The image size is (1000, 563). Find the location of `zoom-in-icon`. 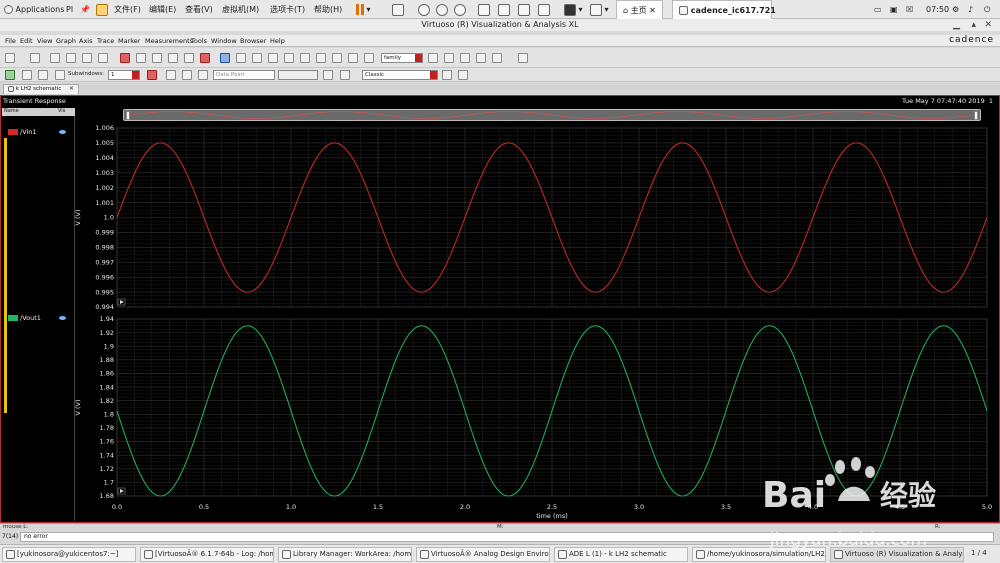

zoom-in-icon is located at coordinates (241, 58).